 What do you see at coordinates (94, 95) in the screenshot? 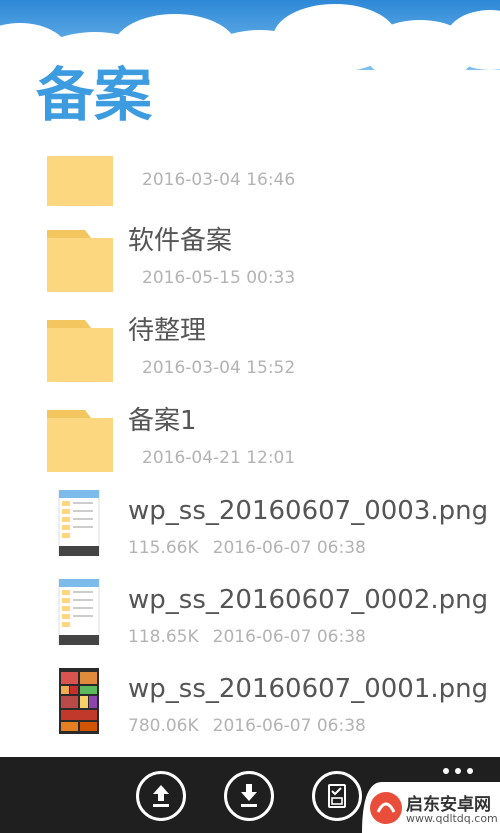
I see `page-title: 备案` at bounding box center [94, 95].